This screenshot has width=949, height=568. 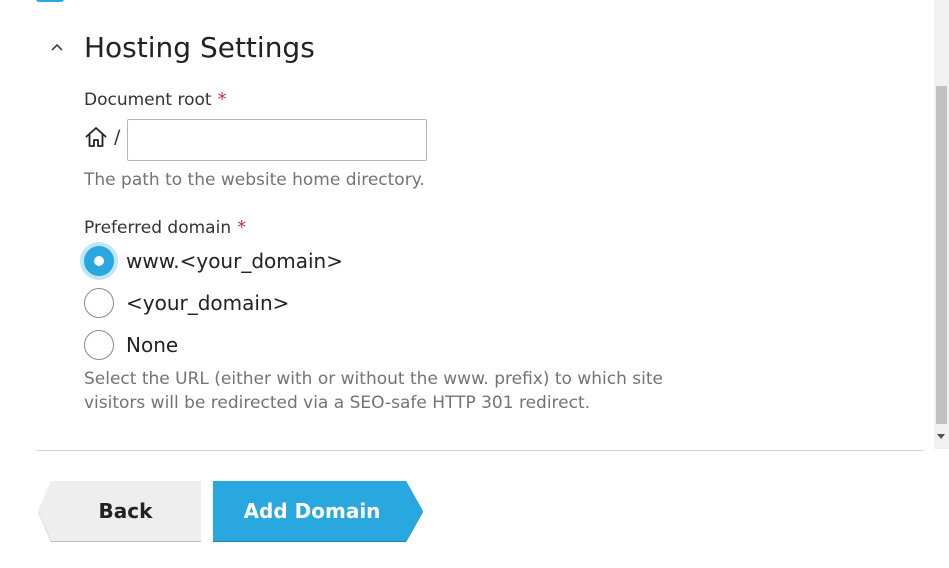 What do you see at coordinates (148, 100) in the screenshot?
I see `document-root-label-text: Document root` at bounding box center [148, 100].